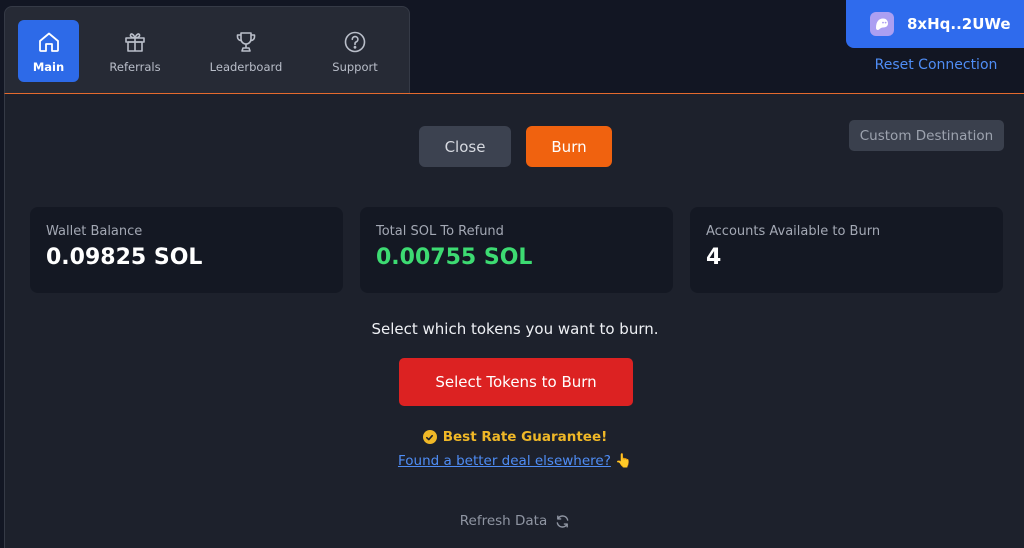 The image size is (1024, 548). Describe the element at coordinates (714, 257) in the screenshot. I see `accounts-value: 4` at that location.